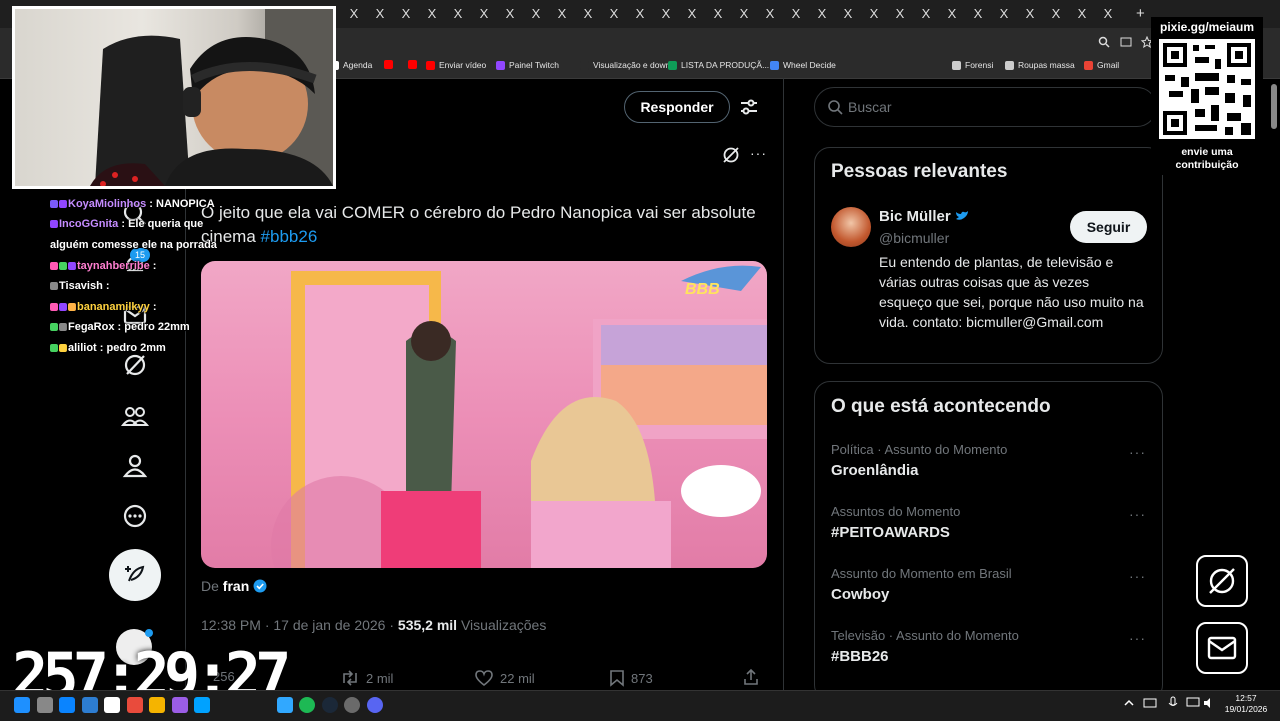 This screenshot has height=721, width=1280. I want to click on grok-float-button, so click(1222, 581).